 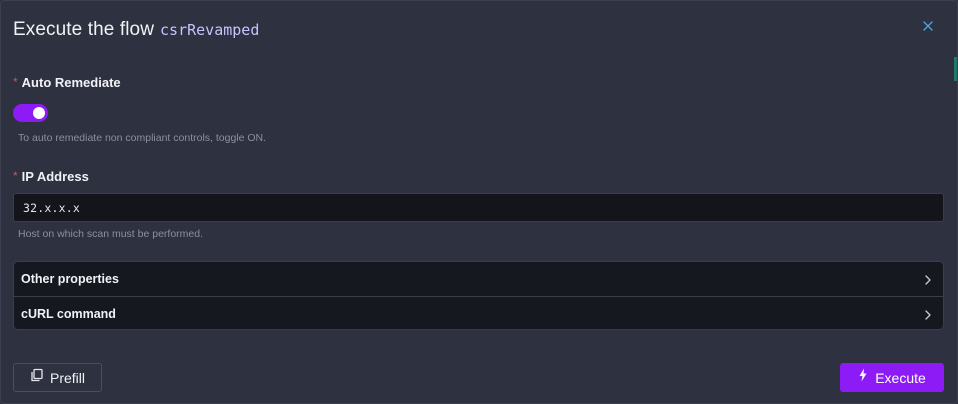 What do you see at coordinates (55, 176) in the screenshot?
I see `ip-address-label-text: IP Address` at bounding box center [55, 176].